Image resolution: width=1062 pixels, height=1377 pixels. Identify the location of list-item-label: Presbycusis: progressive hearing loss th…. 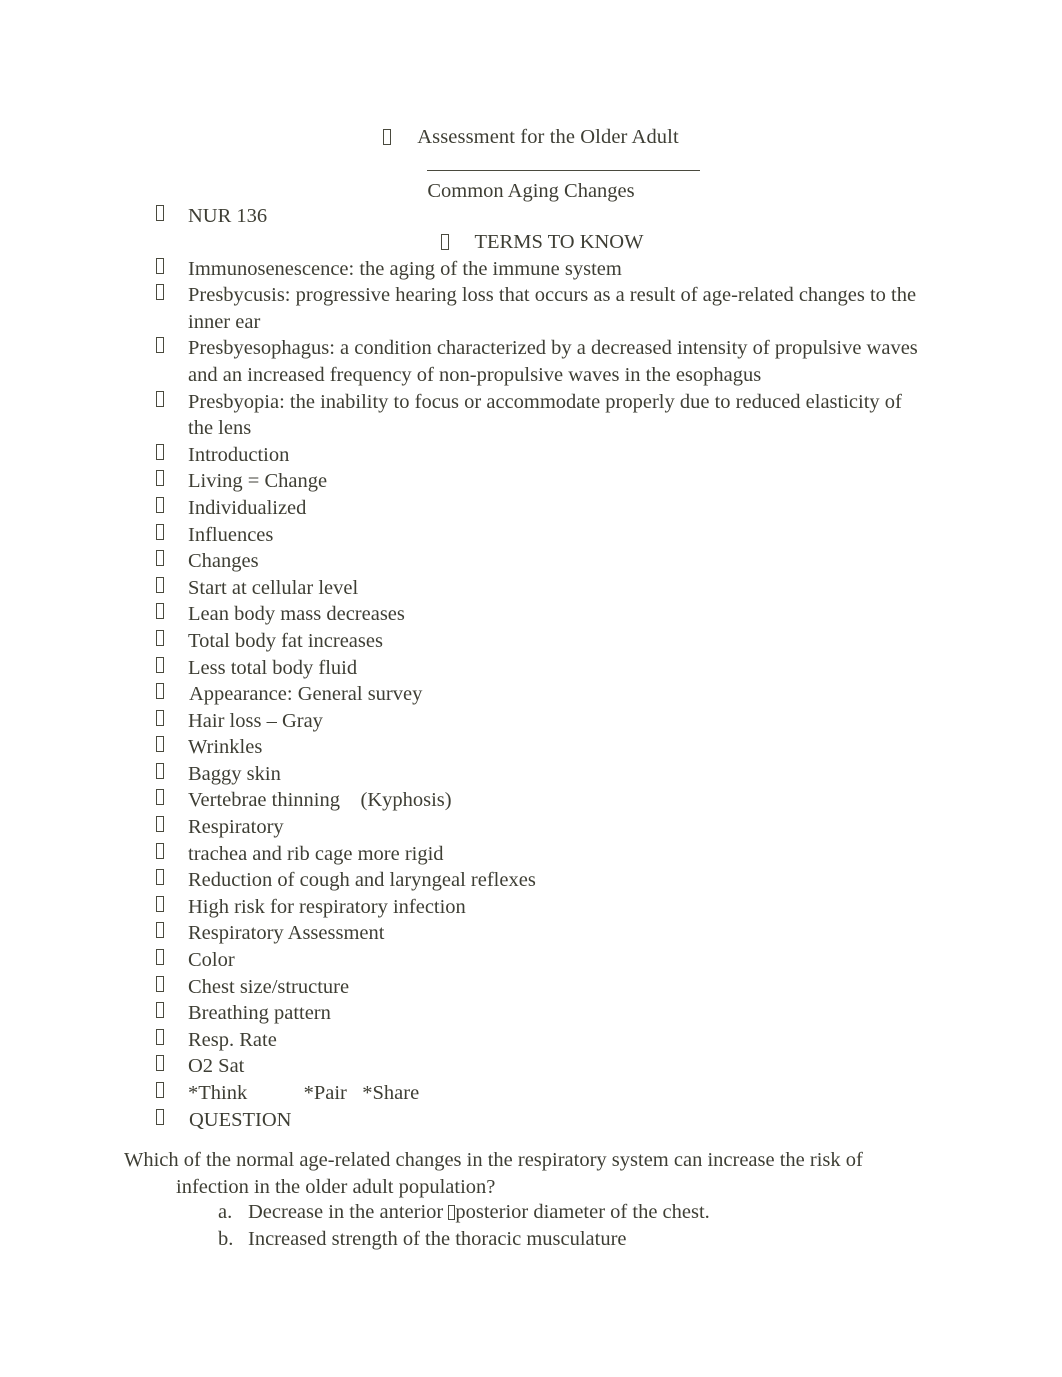
(552, 308).